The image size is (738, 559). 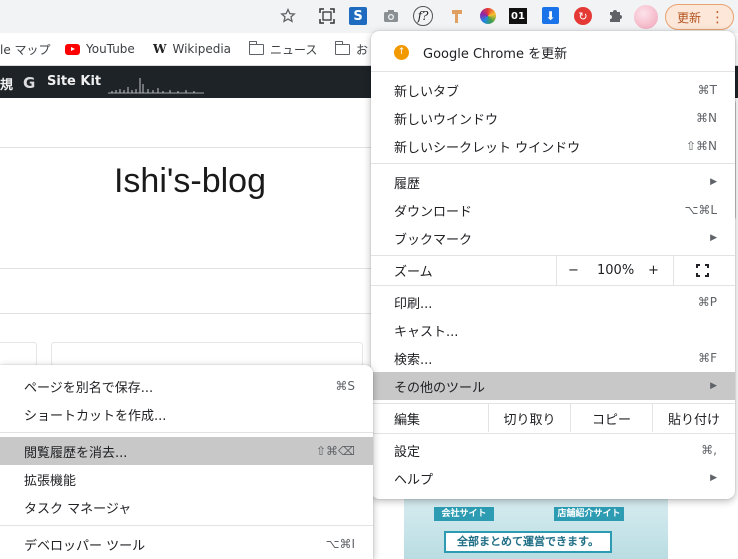 What do you see at coordinates (583, 16) in the screenshot?
I see `red-extension-icon: ↻` at bounding box center [583, 16].